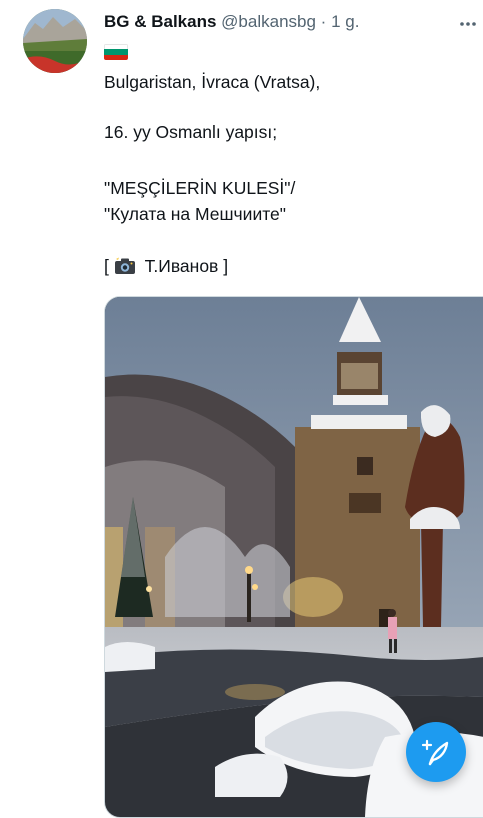  I want to click on compose-tweet-icon, so click(435, 752).